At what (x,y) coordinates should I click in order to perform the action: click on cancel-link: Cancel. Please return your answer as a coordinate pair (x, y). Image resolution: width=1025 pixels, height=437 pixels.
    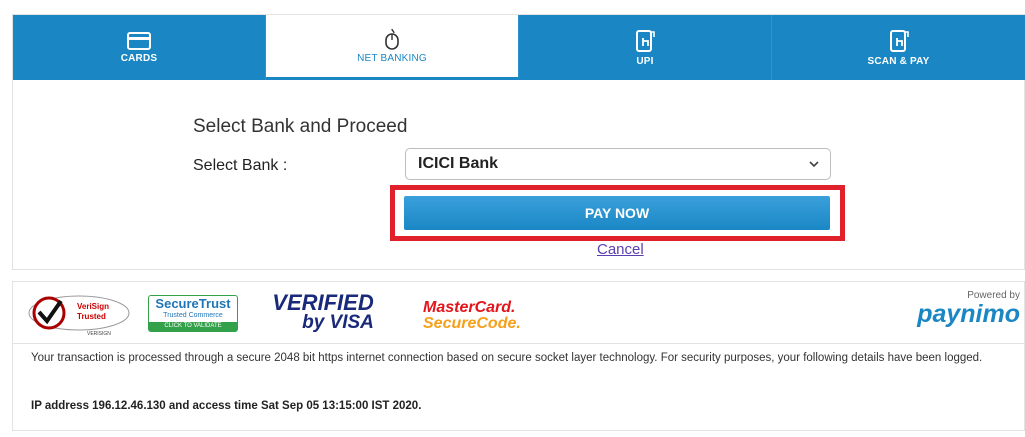
    Looking at the image, I should click on (620, 249).